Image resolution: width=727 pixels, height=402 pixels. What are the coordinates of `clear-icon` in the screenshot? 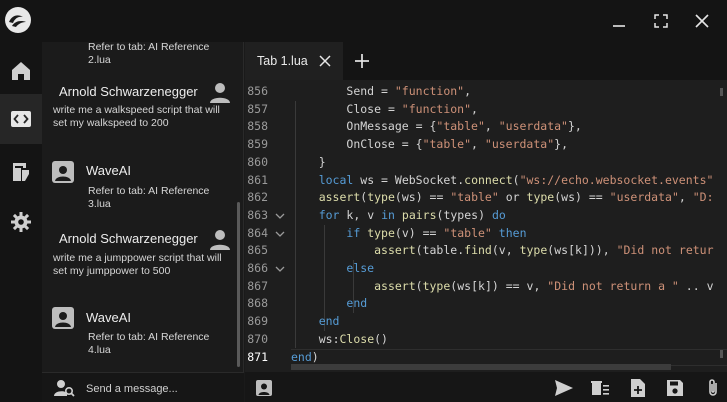 It's located at (600, 388).